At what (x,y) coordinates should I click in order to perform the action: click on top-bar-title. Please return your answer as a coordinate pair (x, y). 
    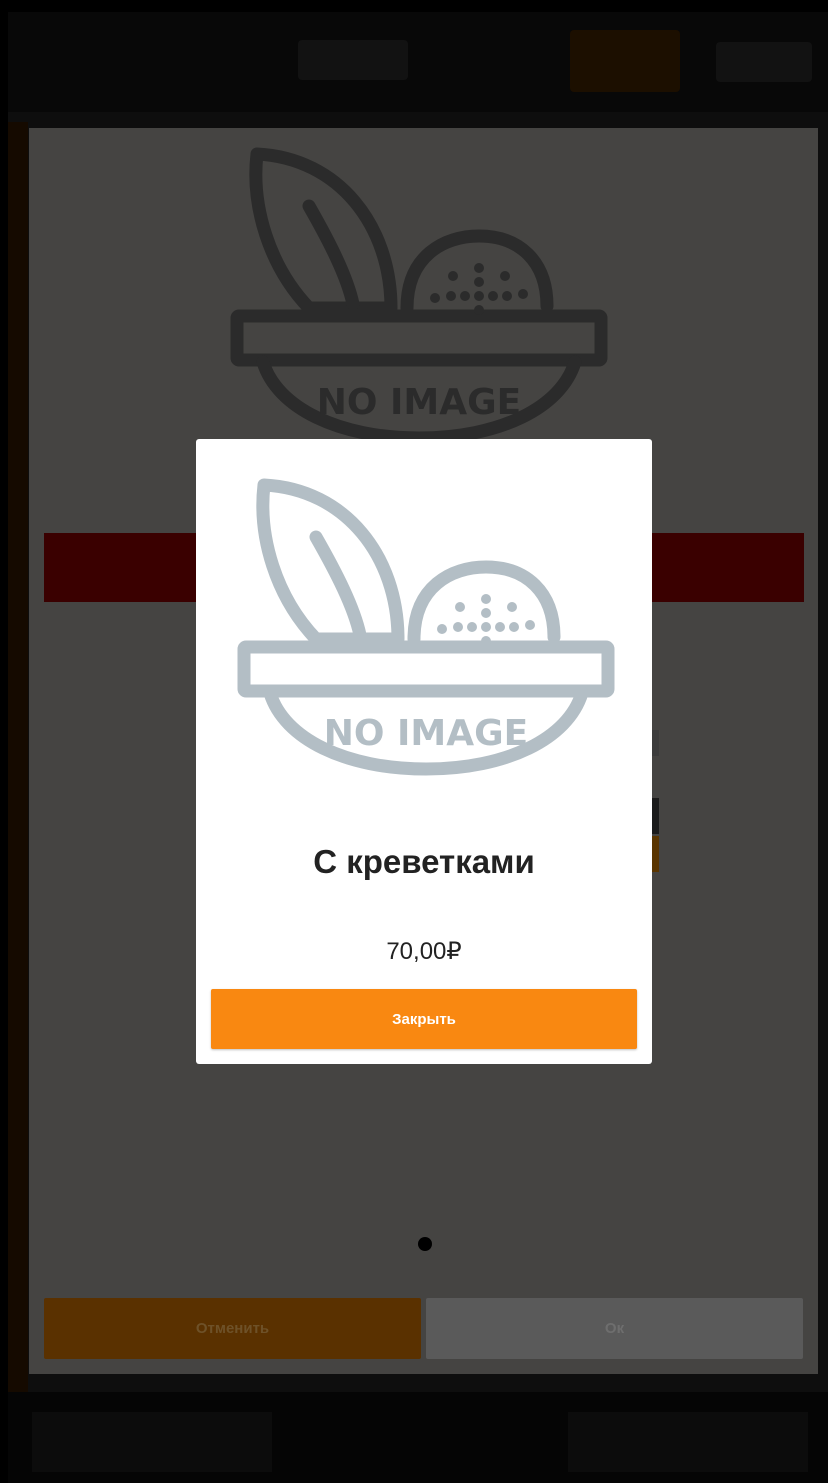
    Looking at the image, I should click on (353, 60).